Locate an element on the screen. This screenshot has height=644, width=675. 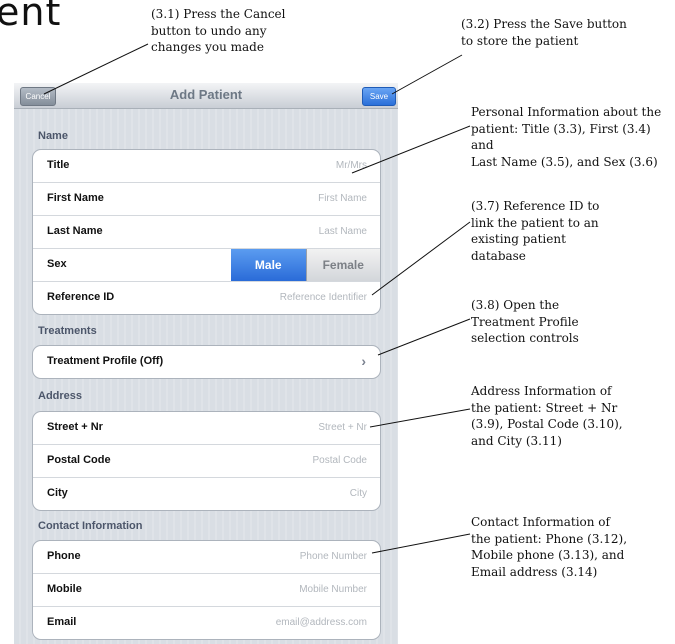
title-label: Title is located at coordinates (58, 165).